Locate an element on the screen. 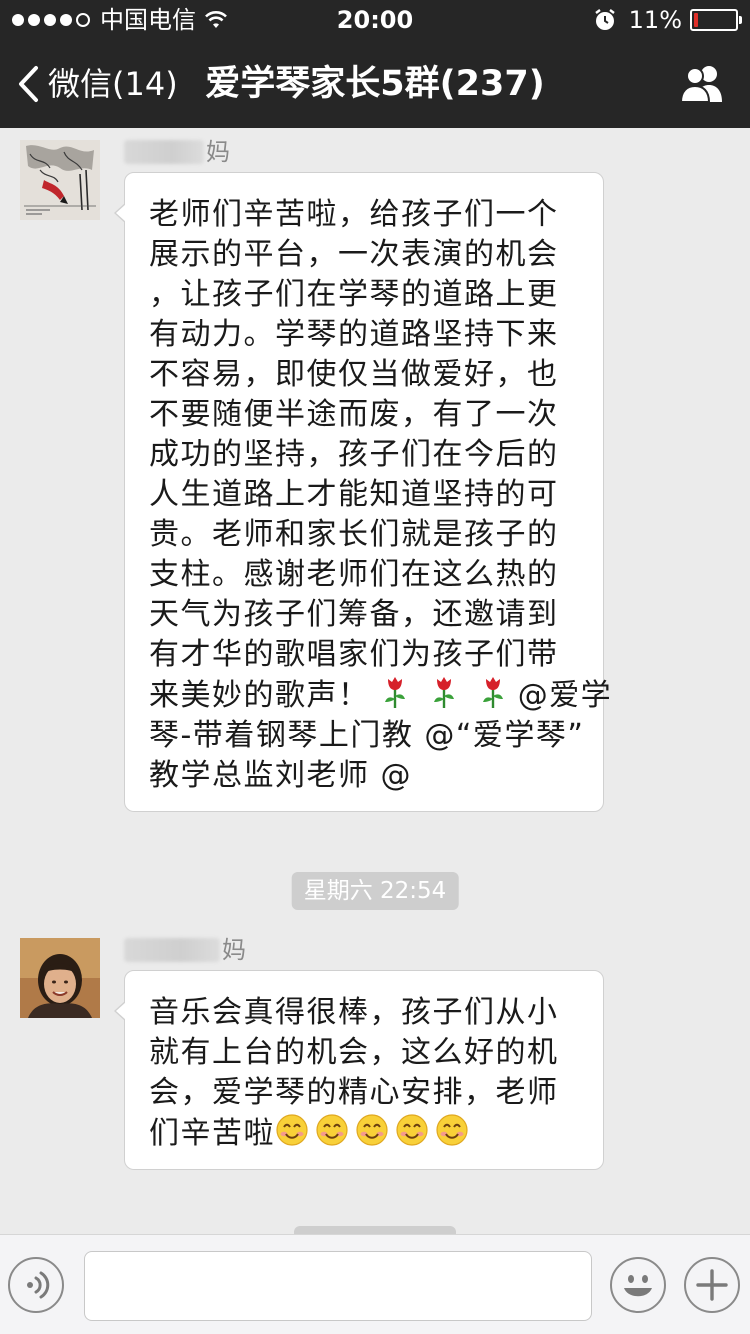 This screenshot has height=1334, width=750. message-line: 不要随便半途而废，有了一次 is located at coordinates (354, 414).